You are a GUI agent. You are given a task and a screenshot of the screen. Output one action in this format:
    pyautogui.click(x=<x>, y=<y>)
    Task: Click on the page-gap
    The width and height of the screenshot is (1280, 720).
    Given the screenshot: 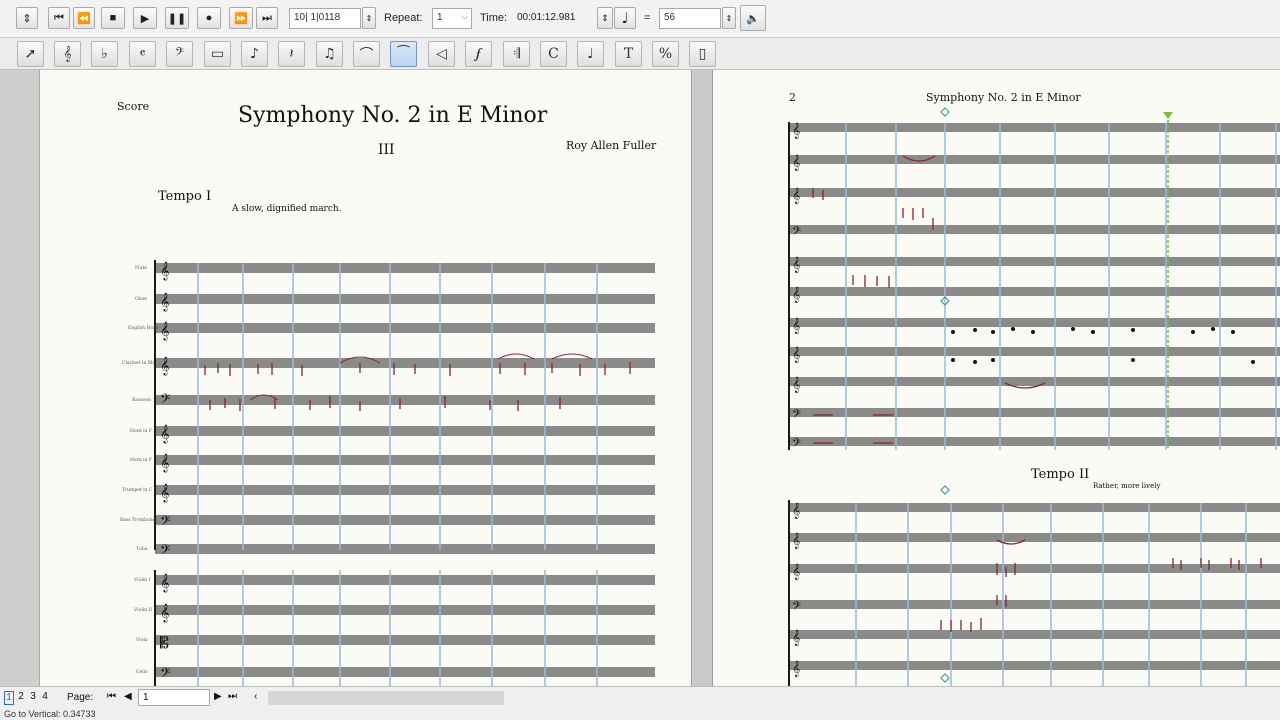 What is the action you would take?
    pyautogui.click(x=702, y=378)
    